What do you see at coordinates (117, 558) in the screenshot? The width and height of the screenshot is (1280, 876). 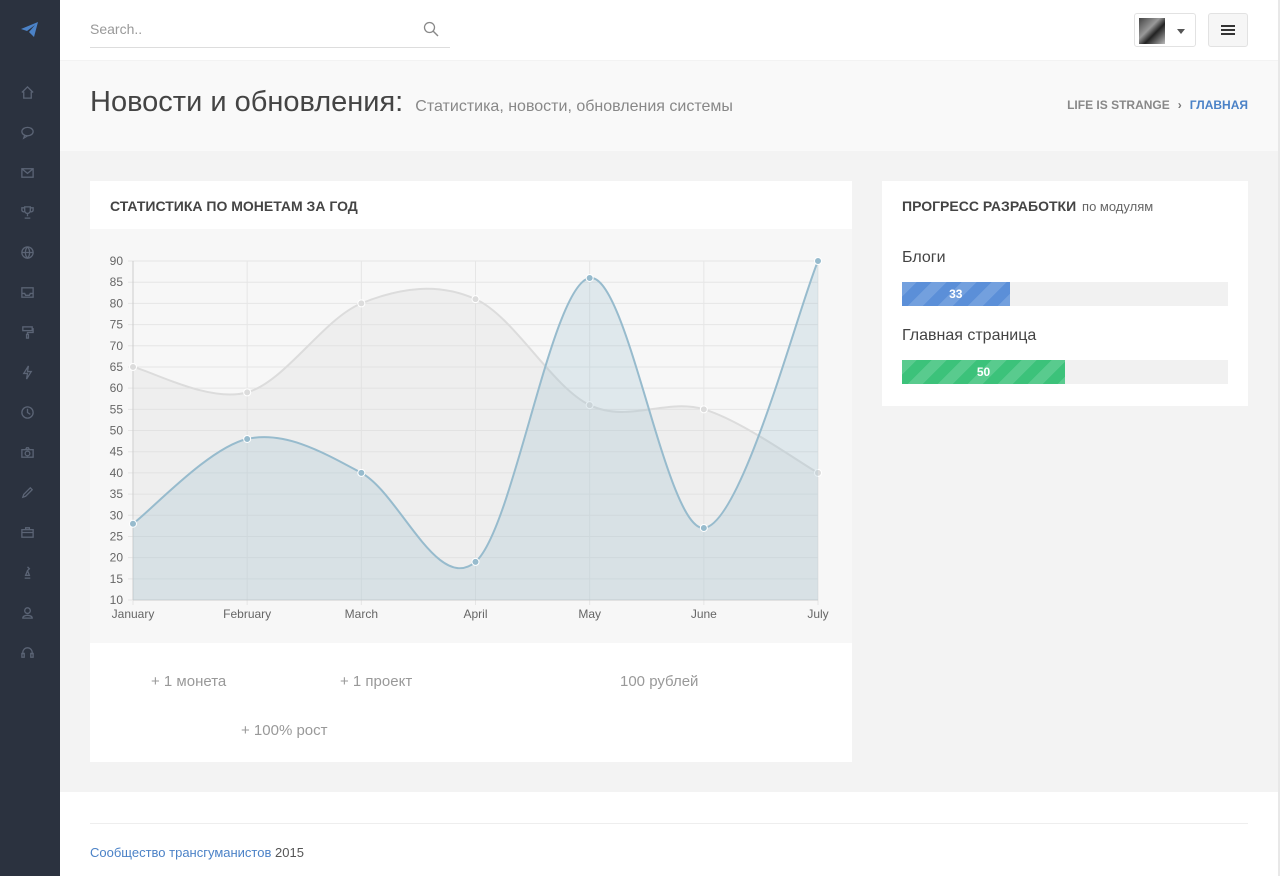 I see `y-tick-label: 20` at bounding box center [117, 558].